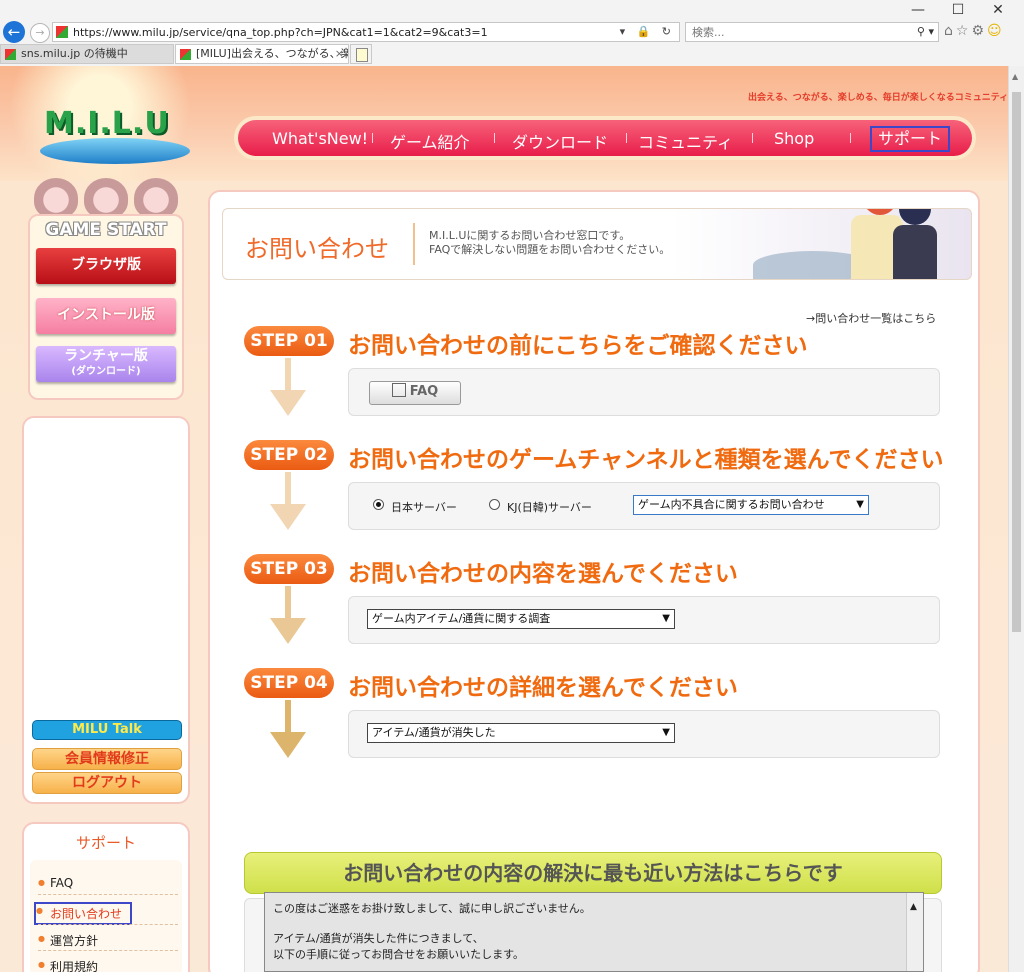 The width and height of the screenshot is (1024, 972). What do you see at coordinates (560, 141) in the screenshot?
I see `nav-download: ダウンロード` at bounding box center [560, 141].